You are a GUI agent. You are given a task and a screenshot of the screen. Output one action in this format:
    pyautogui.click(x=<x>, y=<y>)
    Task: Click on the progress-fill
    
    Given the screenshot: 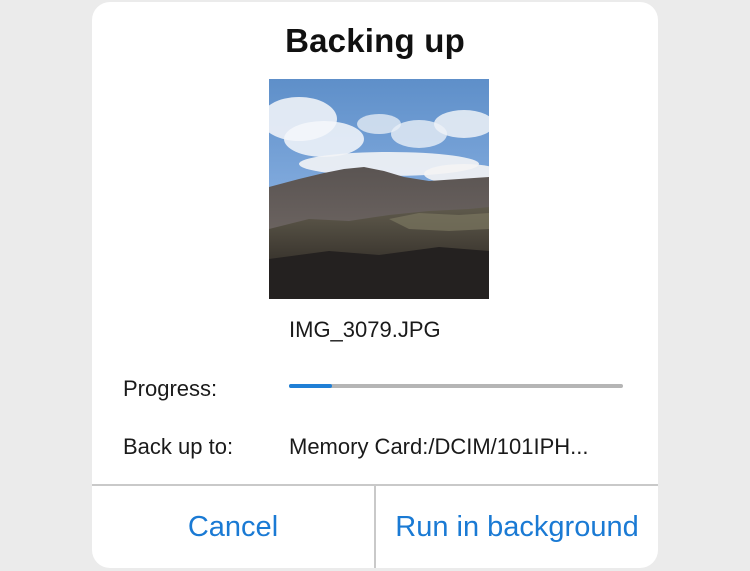 What is the action you would take?
    pyautogui.click(x=311, y=386)
    